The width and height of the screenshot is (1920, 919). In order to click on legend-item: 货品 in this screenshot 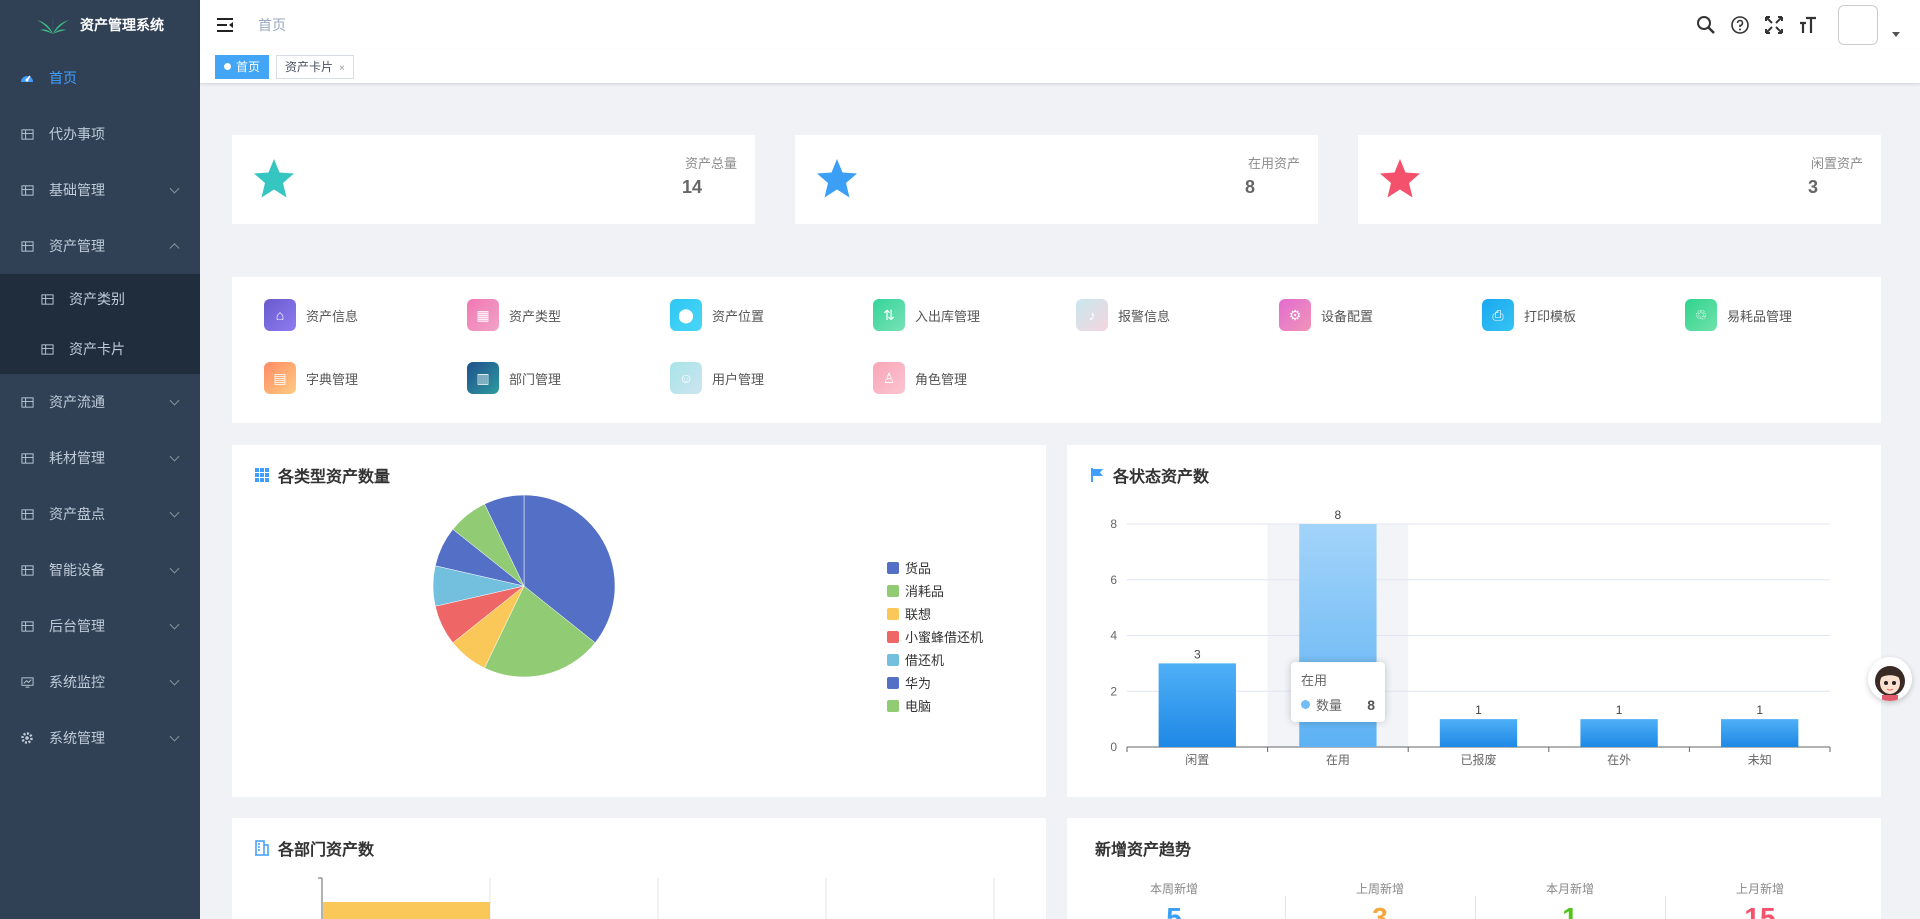, I will do `click(909, 567)`.